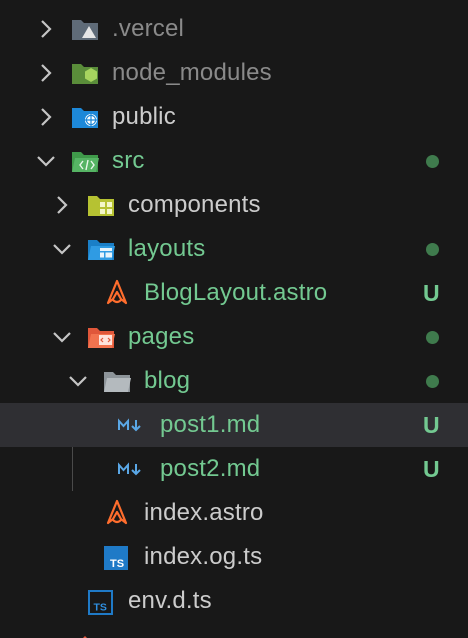  Describe the element at coordinates (192, 72) in the screenshot. I see `tree-item-label: node_modules` at that location.